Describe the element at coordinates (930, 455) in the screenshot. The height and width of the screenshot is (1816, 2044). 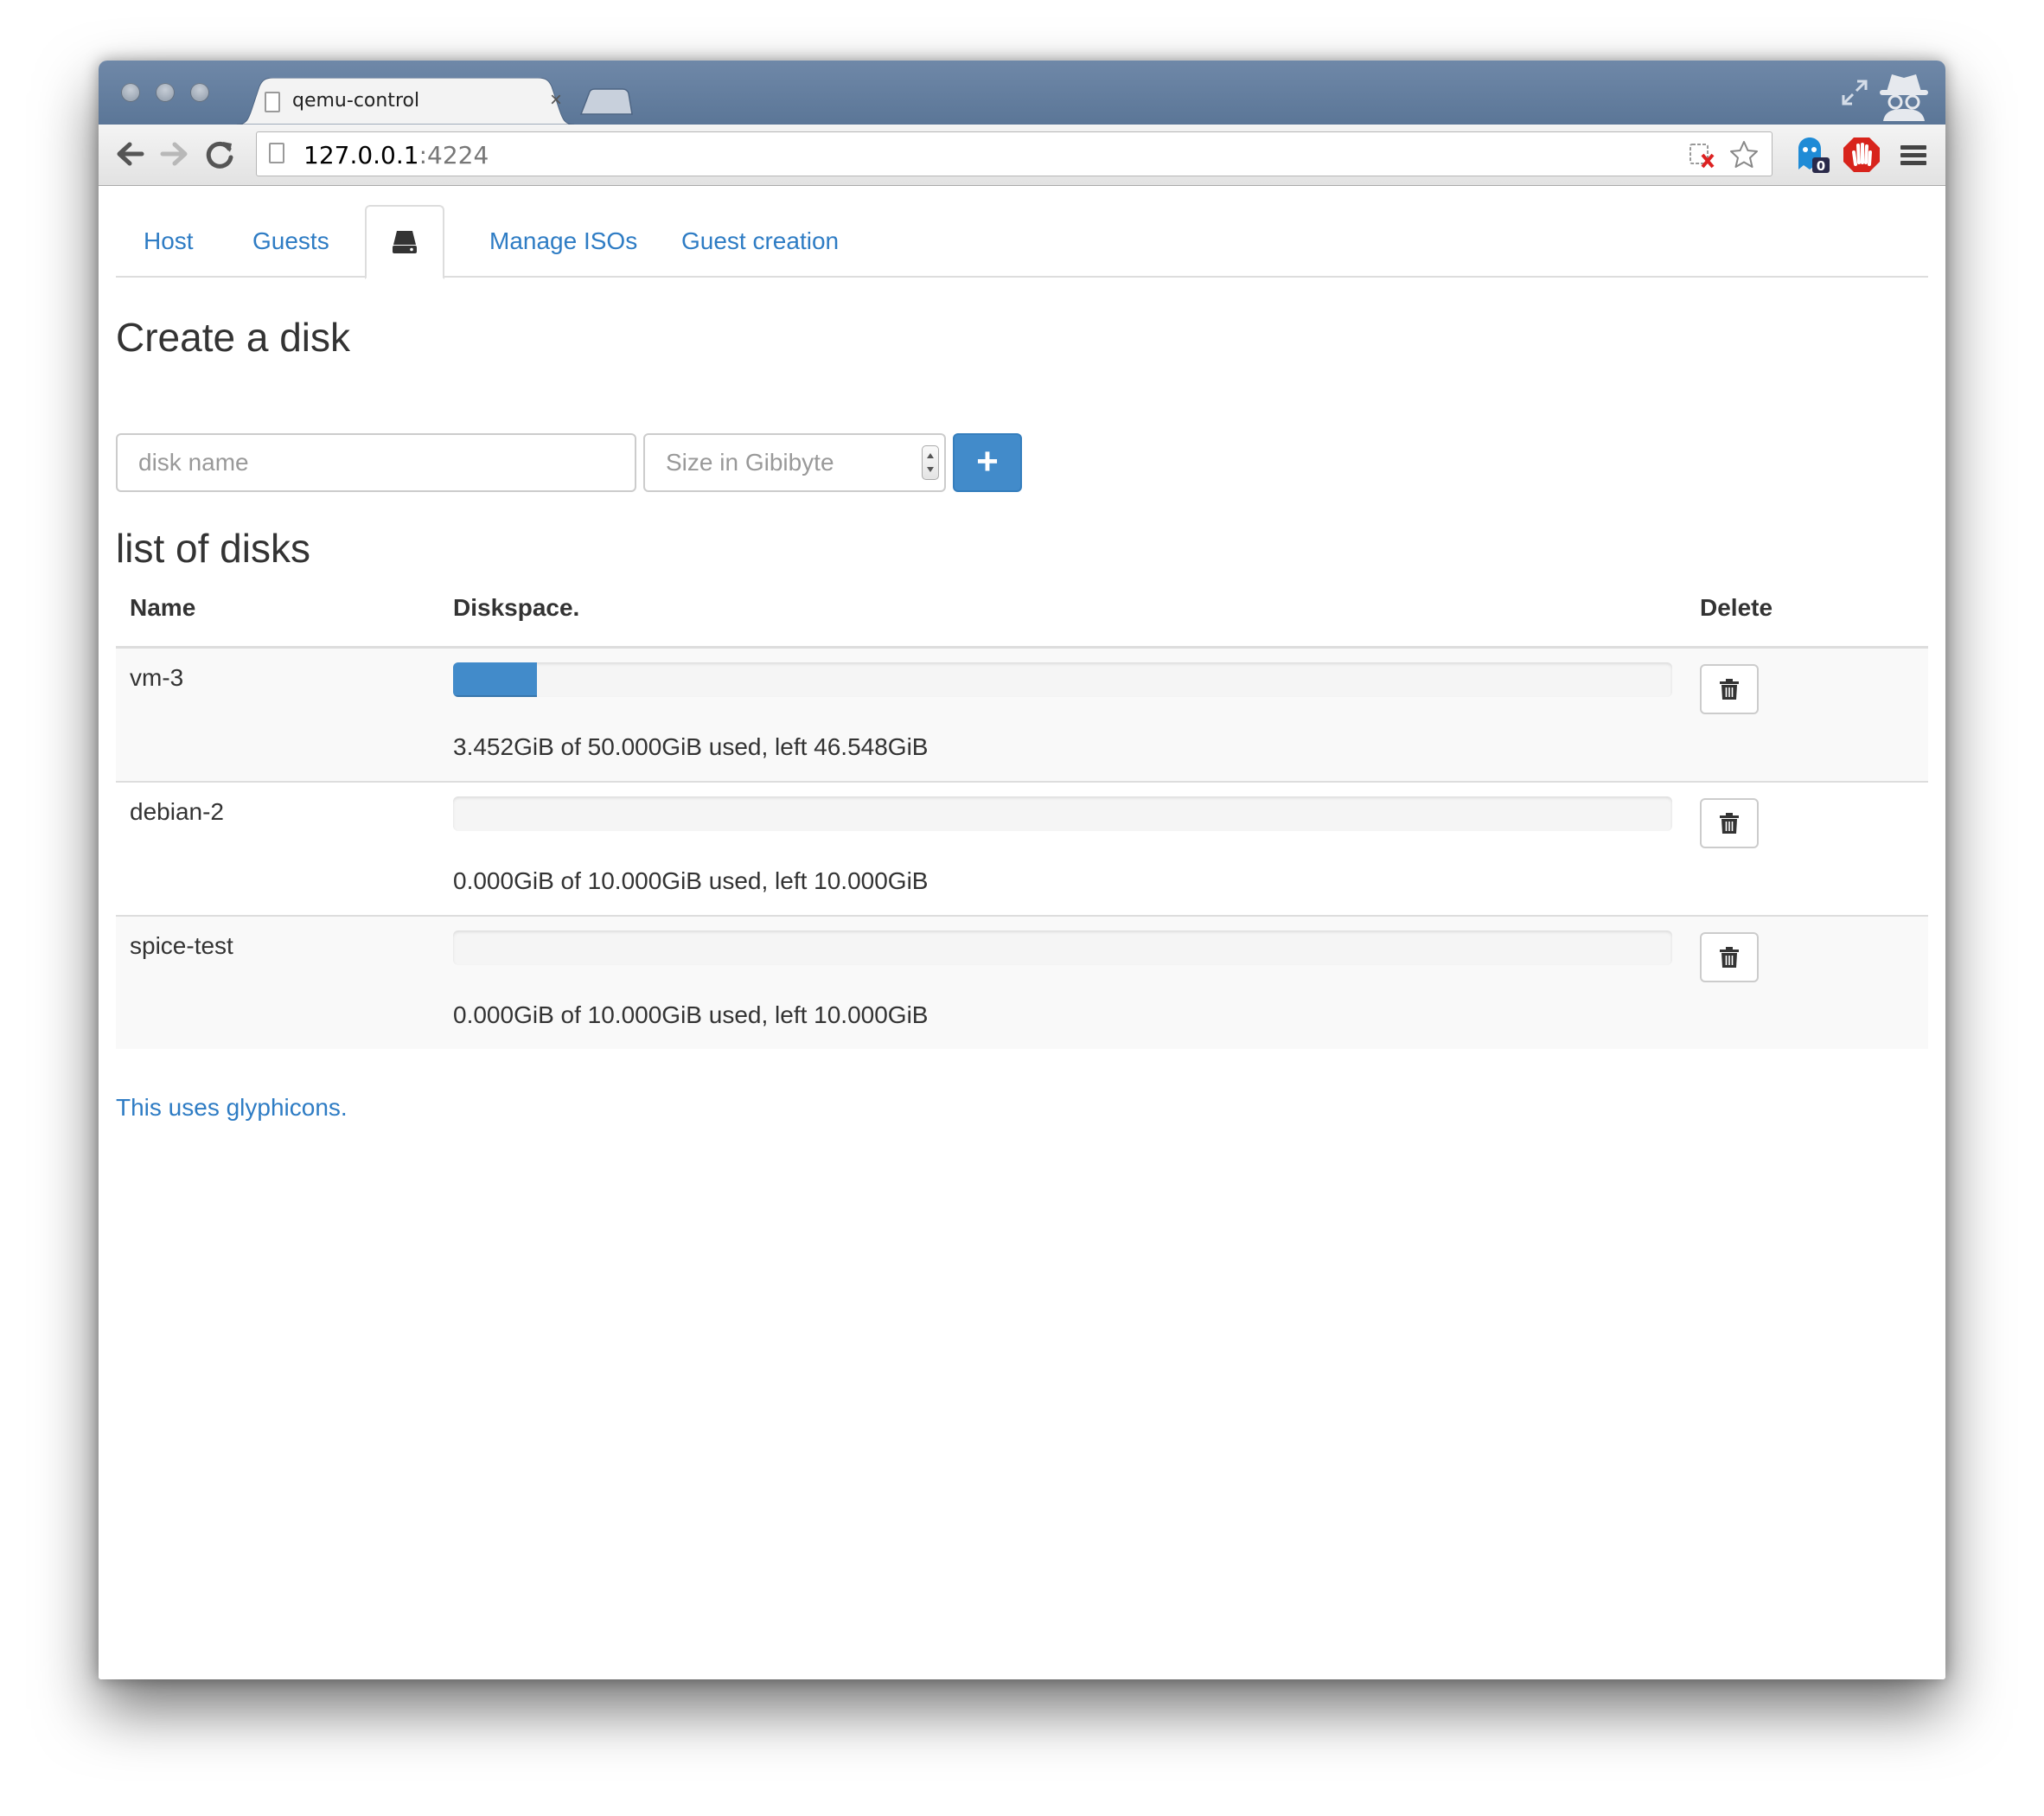
I see `spinner-up-icon` at that location.